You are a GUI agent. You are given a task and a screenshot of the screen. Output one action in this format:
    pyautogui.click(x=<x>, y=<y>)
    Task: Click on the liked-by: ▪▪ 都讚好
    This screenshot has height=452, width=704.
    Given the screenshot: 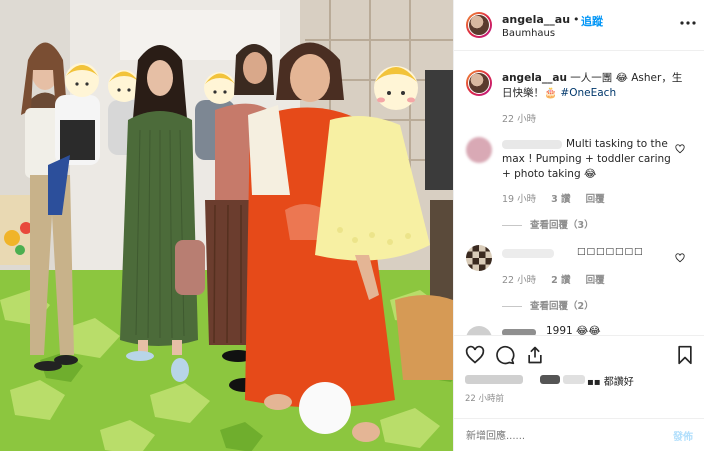 What is the action you would take?
    pyautogui.click(x=580, y=380)
    